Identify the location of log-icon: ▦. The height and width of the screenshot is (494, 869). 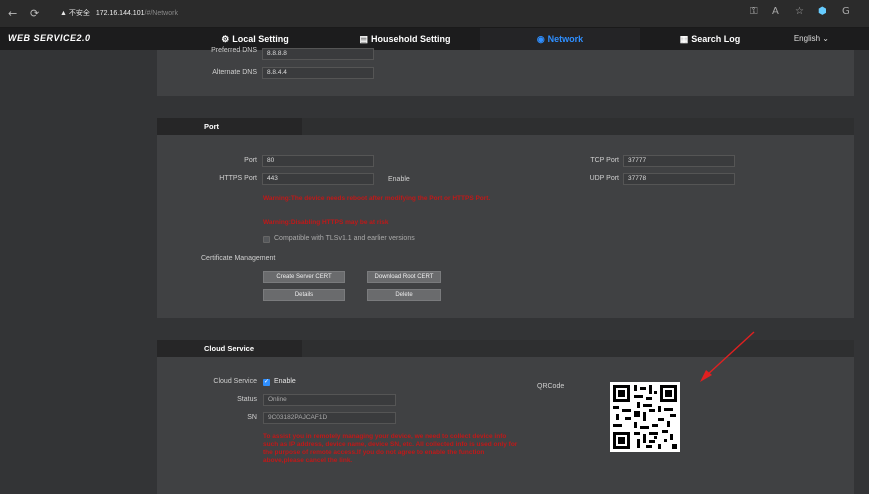
(684, 39).